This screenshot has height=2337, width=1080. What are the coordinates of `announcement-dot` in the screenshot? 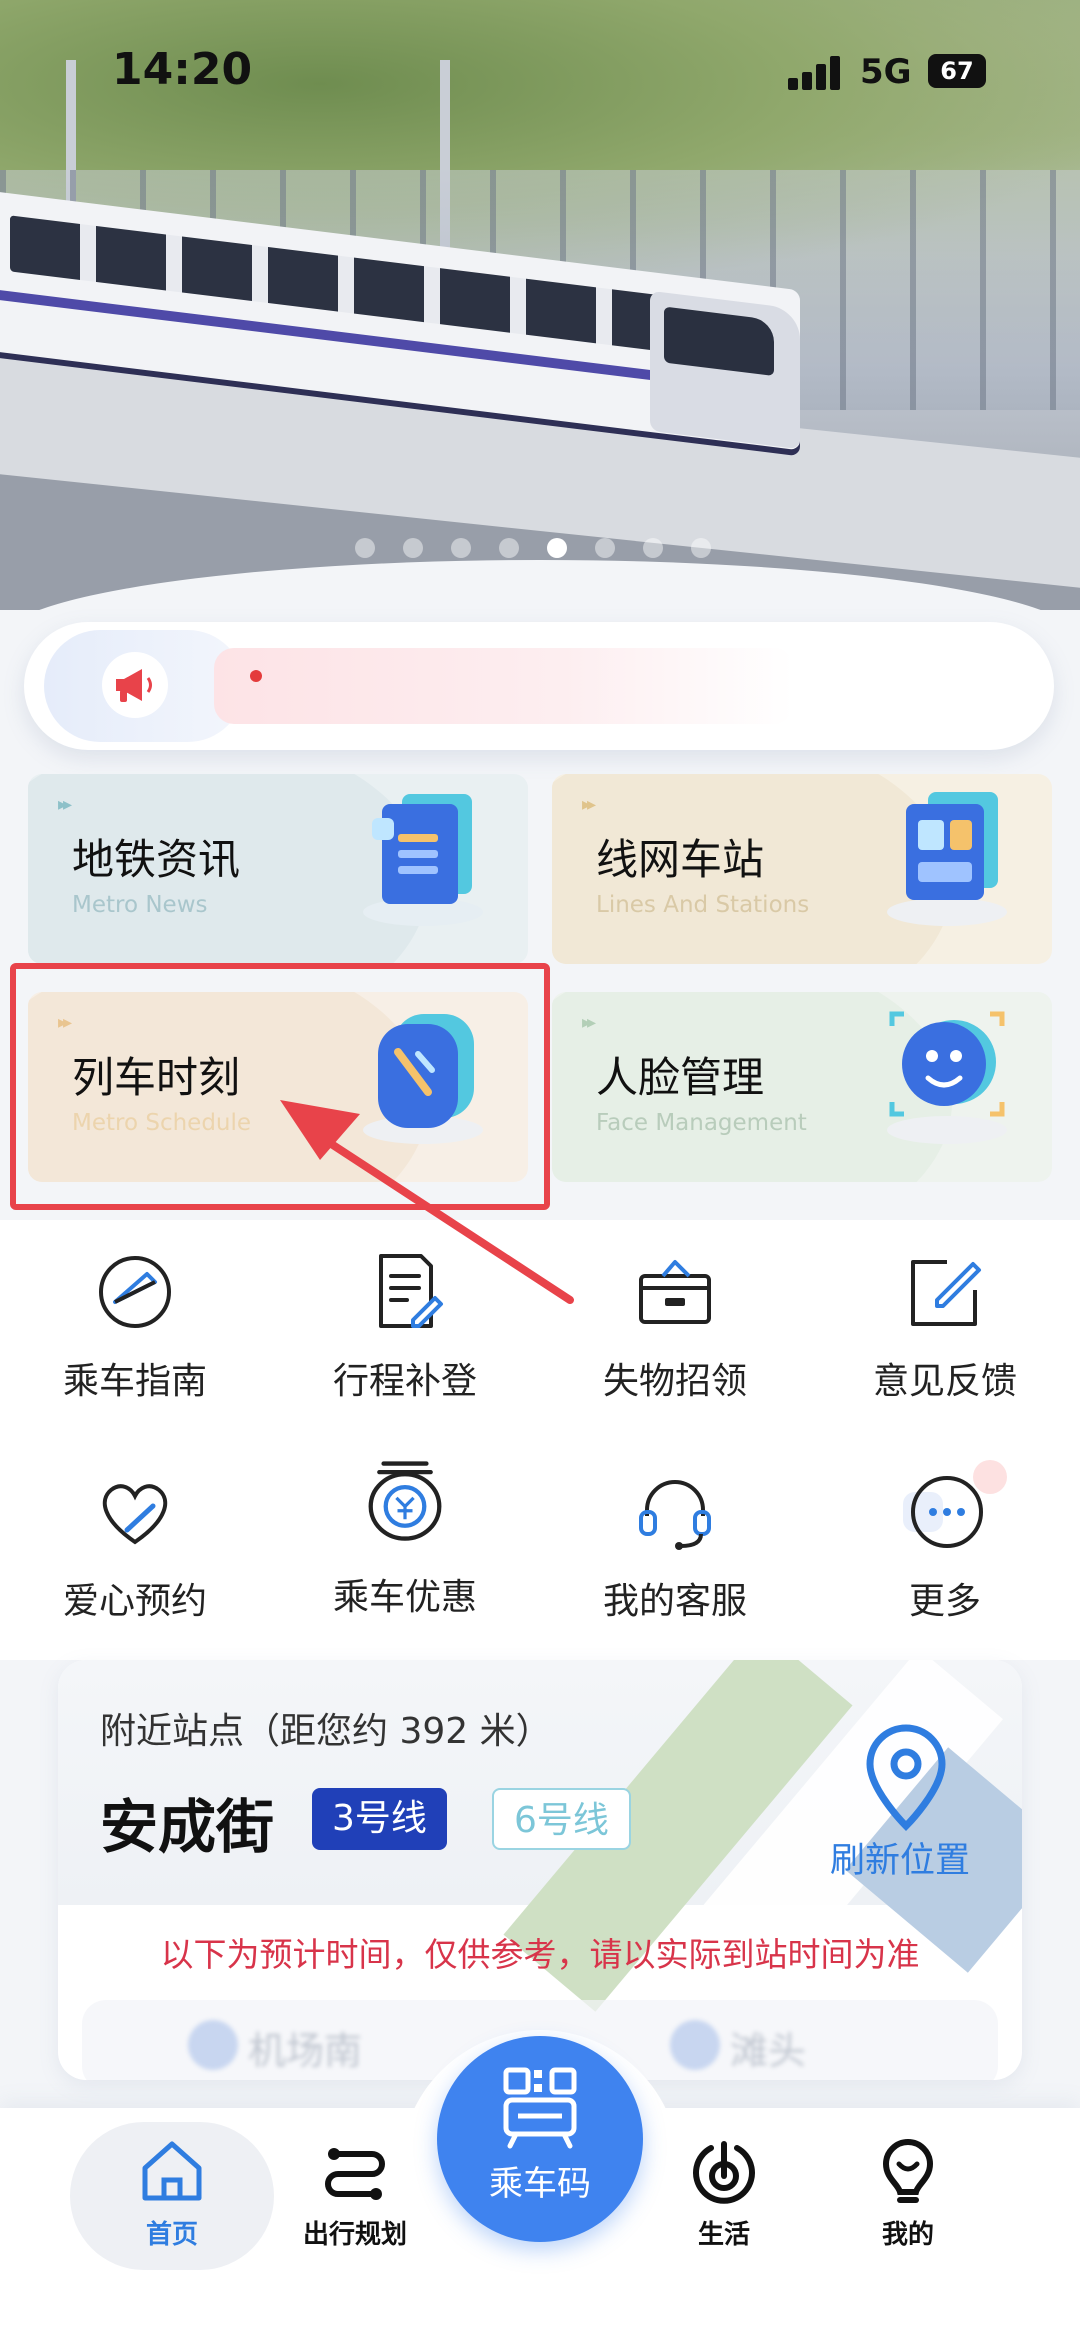 It's located at (256, 676).